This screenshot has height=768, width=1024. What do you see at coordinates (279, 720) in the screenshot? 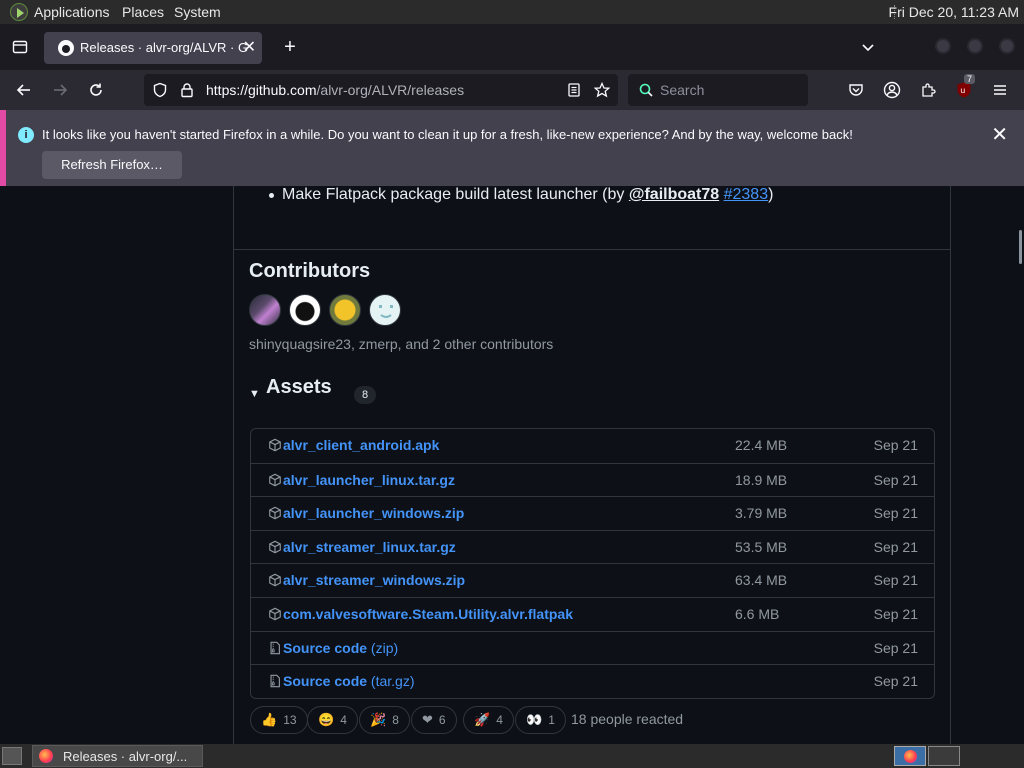
I see `reaction-button: 👍 13` at bounding box center [279, 720].